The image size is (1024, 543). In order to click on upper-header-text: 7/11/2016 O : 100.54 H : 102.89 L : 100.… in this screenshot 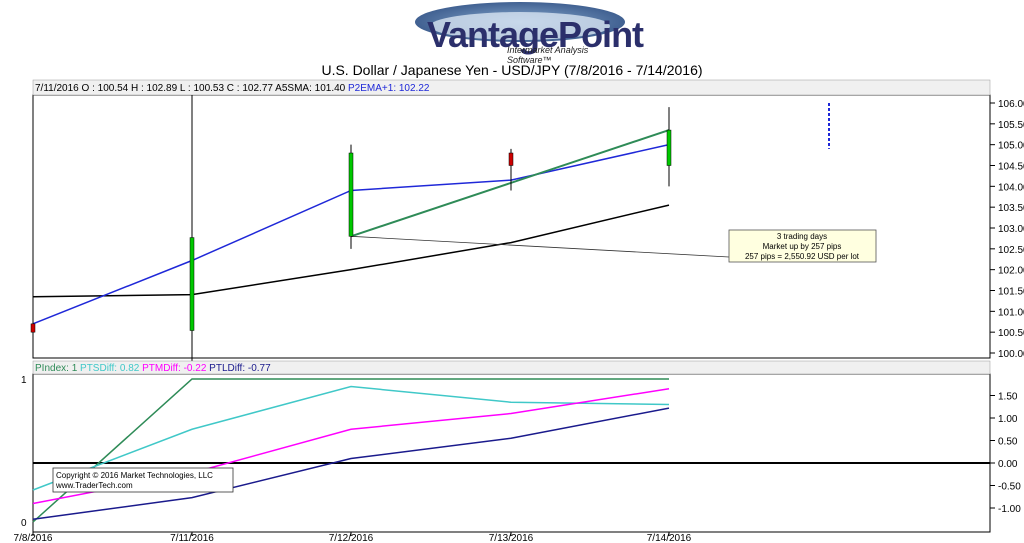, I will do `click(232, 88)`.